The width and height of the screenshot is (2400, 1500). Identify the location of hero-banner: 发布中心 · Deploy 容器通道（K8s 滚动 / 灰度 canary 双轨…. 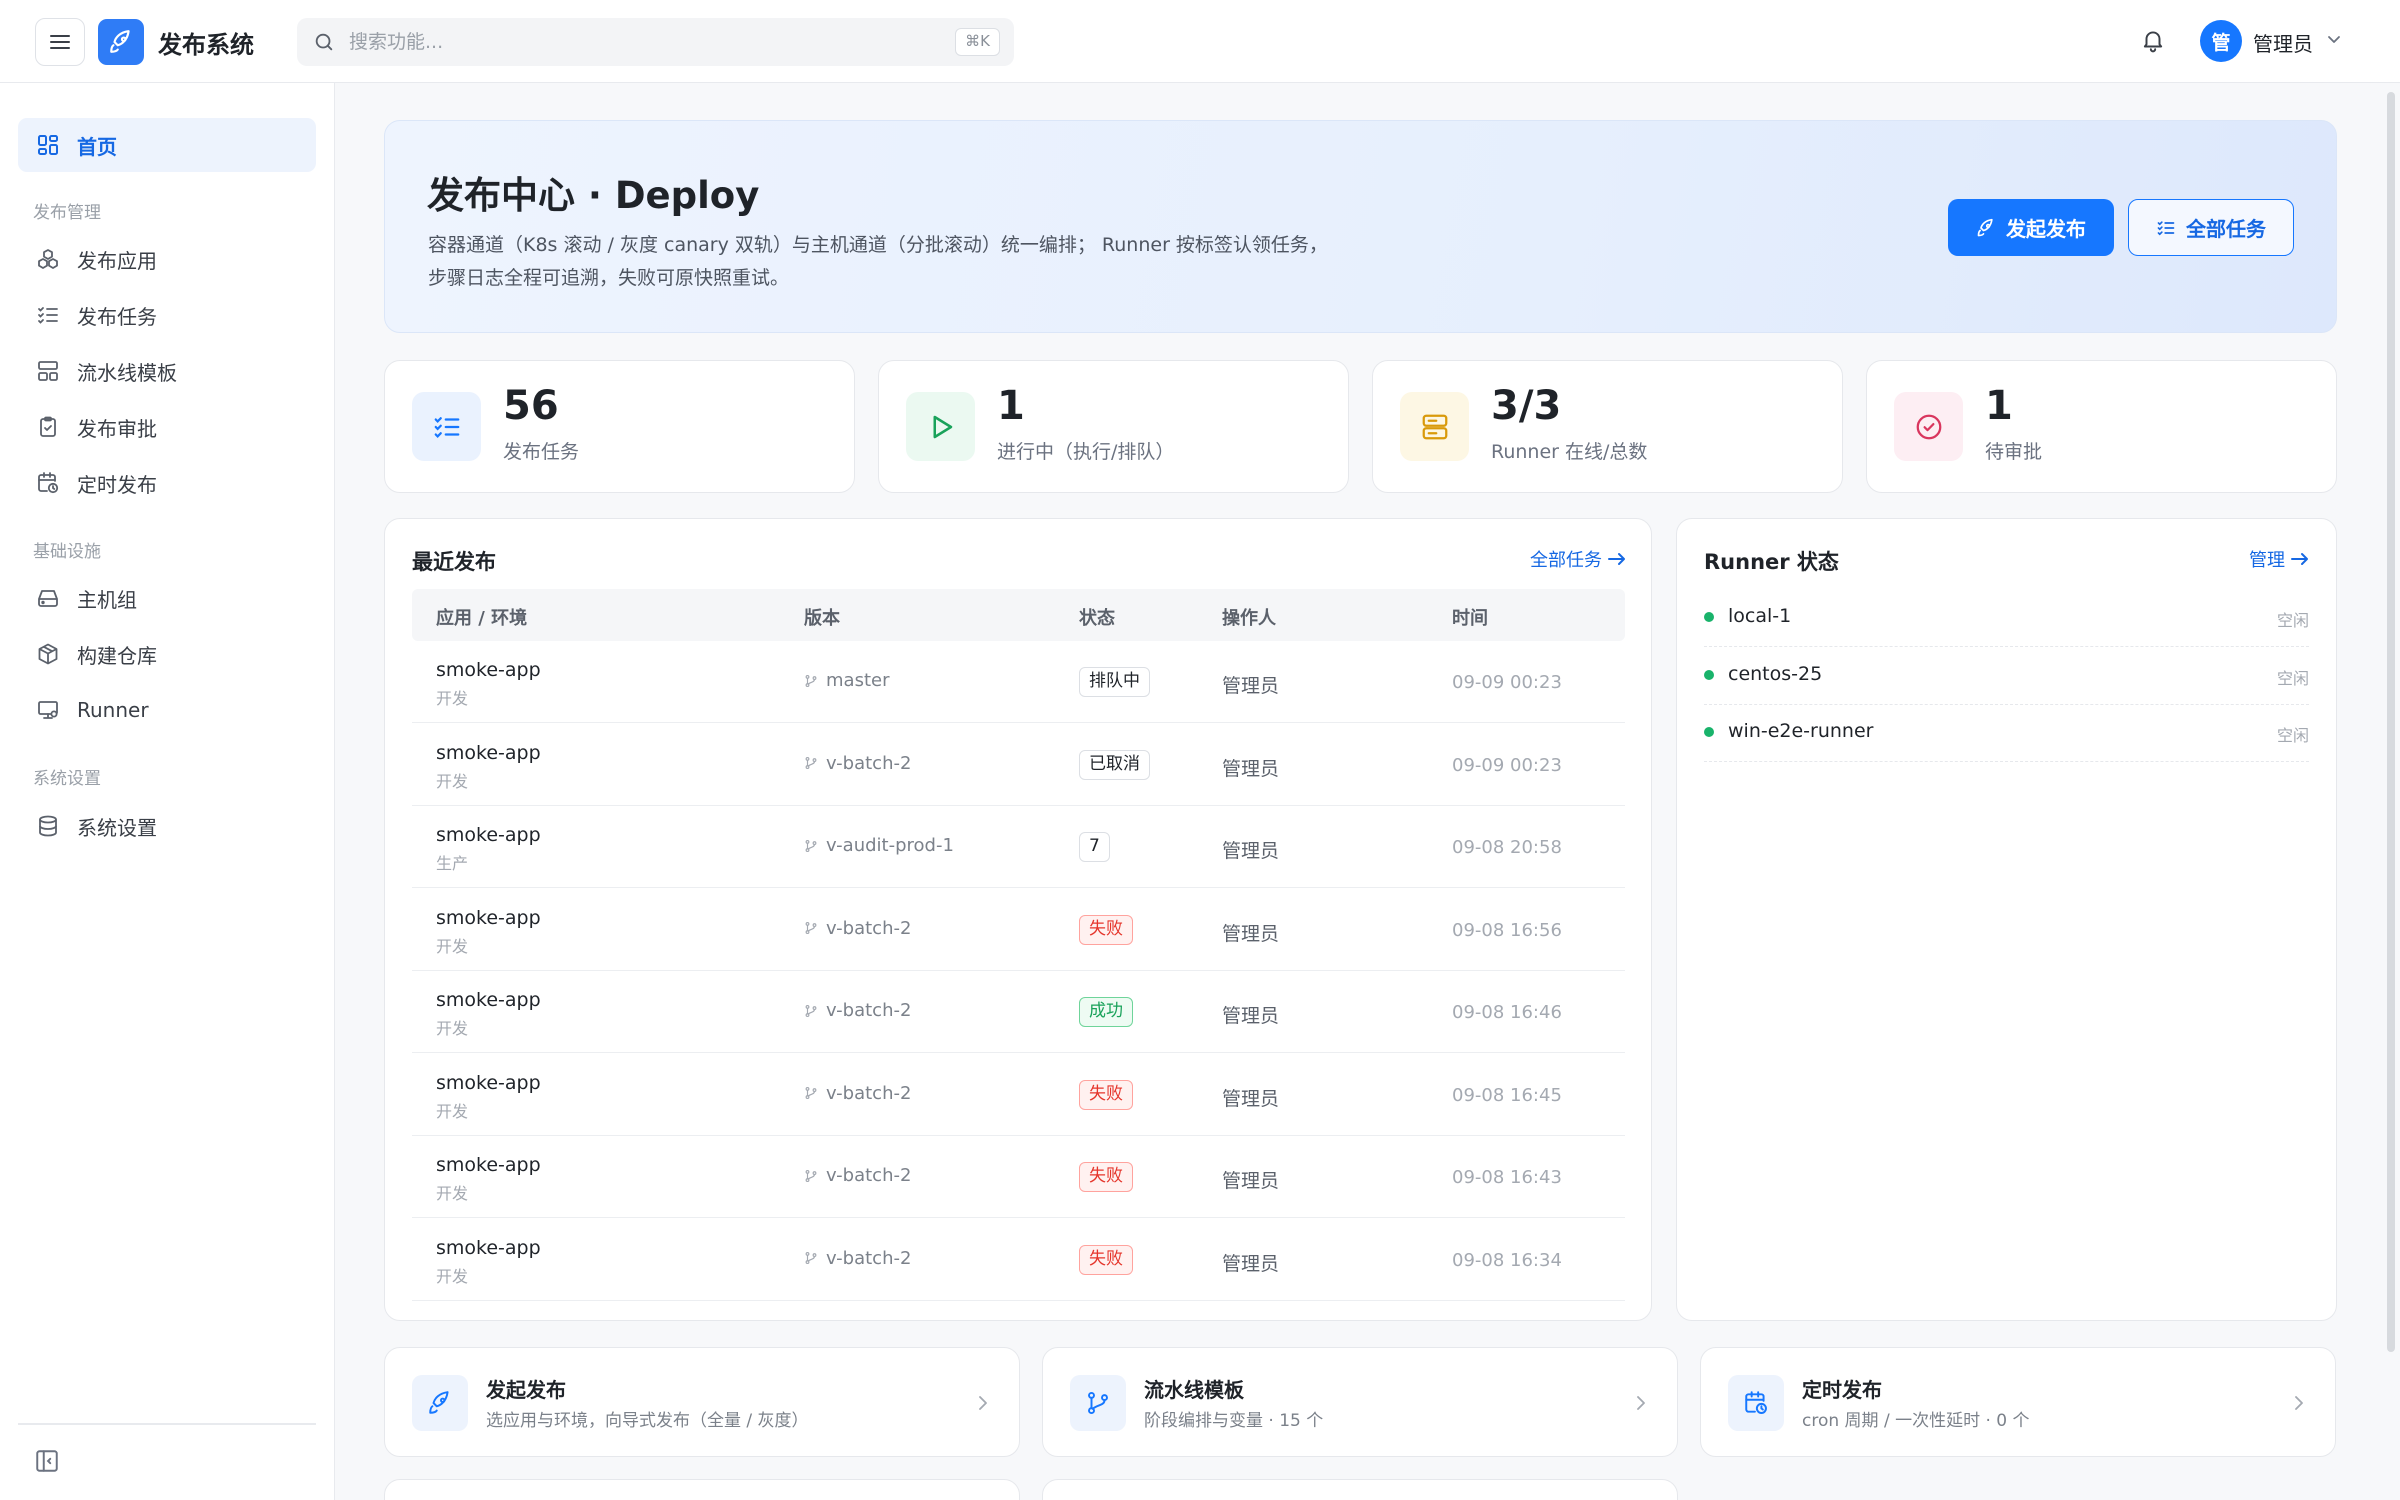
(1360, 226).